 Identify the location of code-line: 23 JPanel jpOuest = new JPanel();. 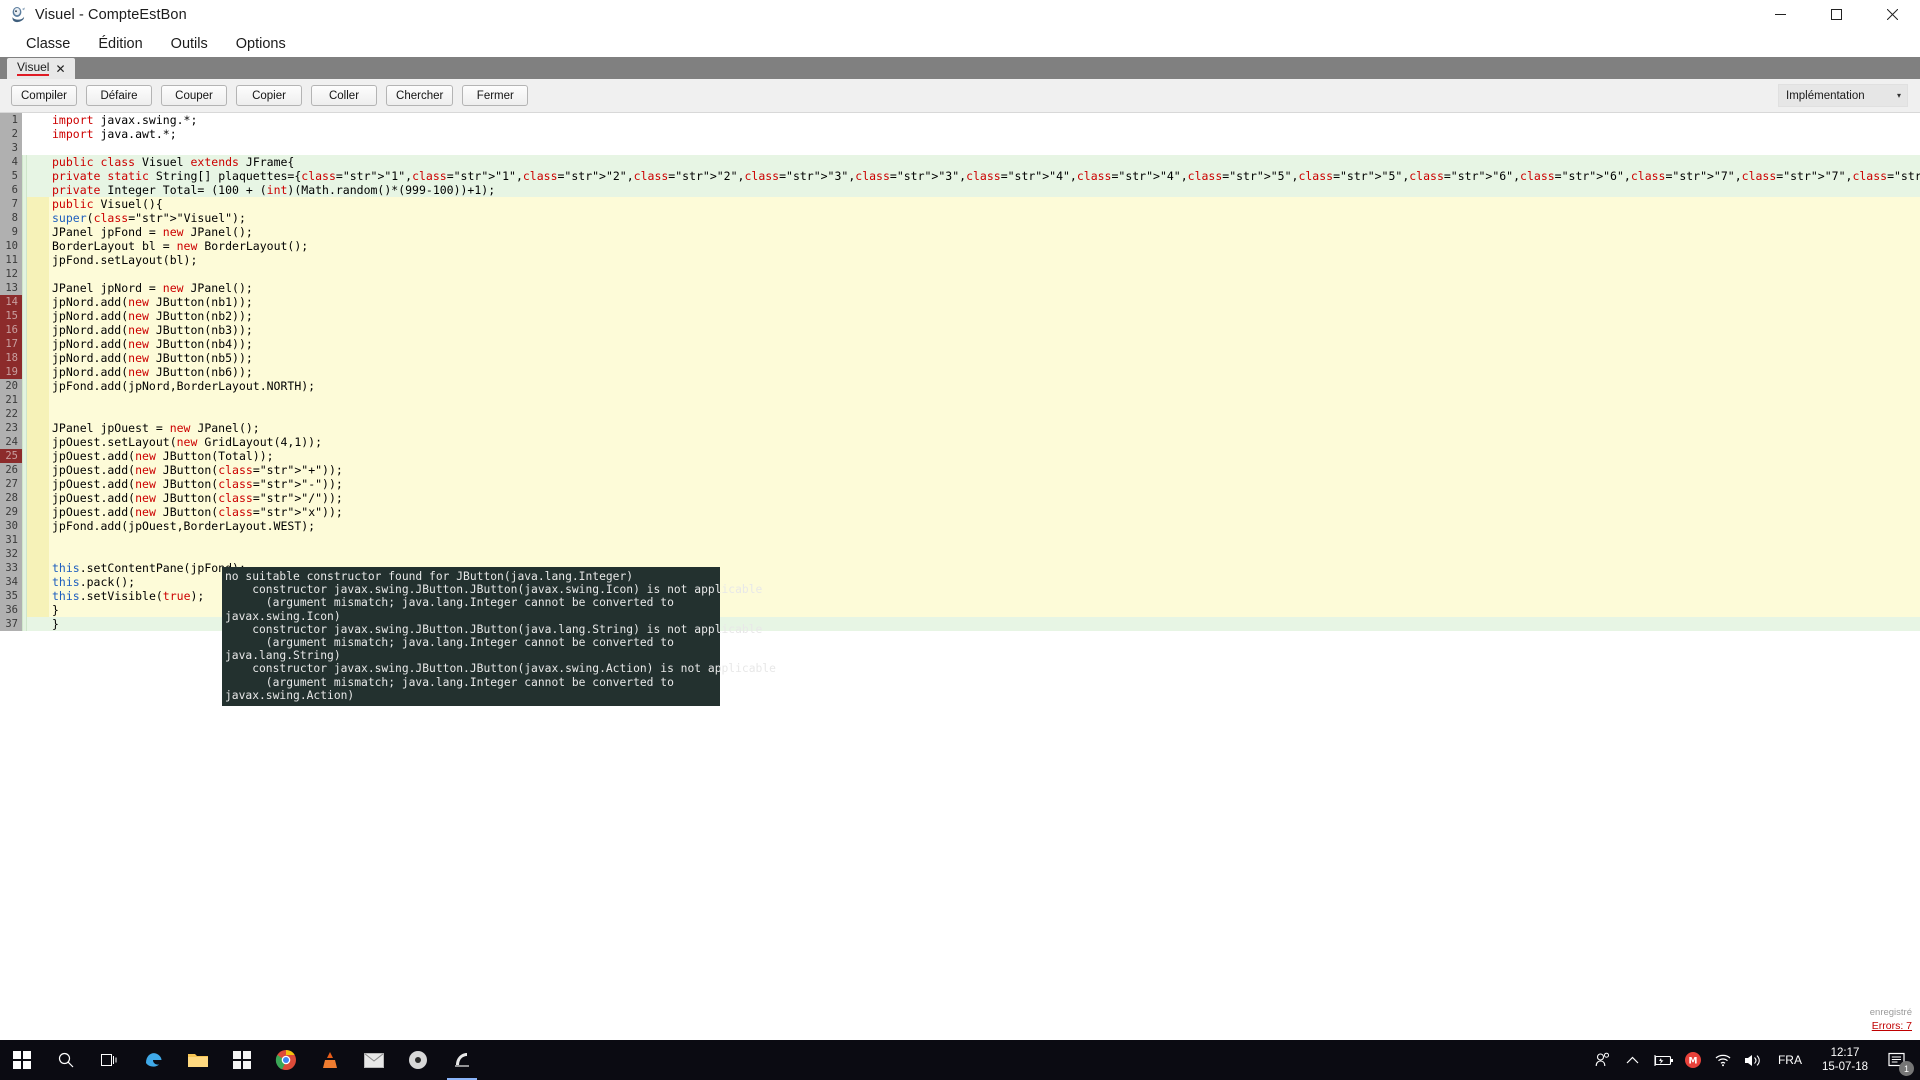
(960, 428).